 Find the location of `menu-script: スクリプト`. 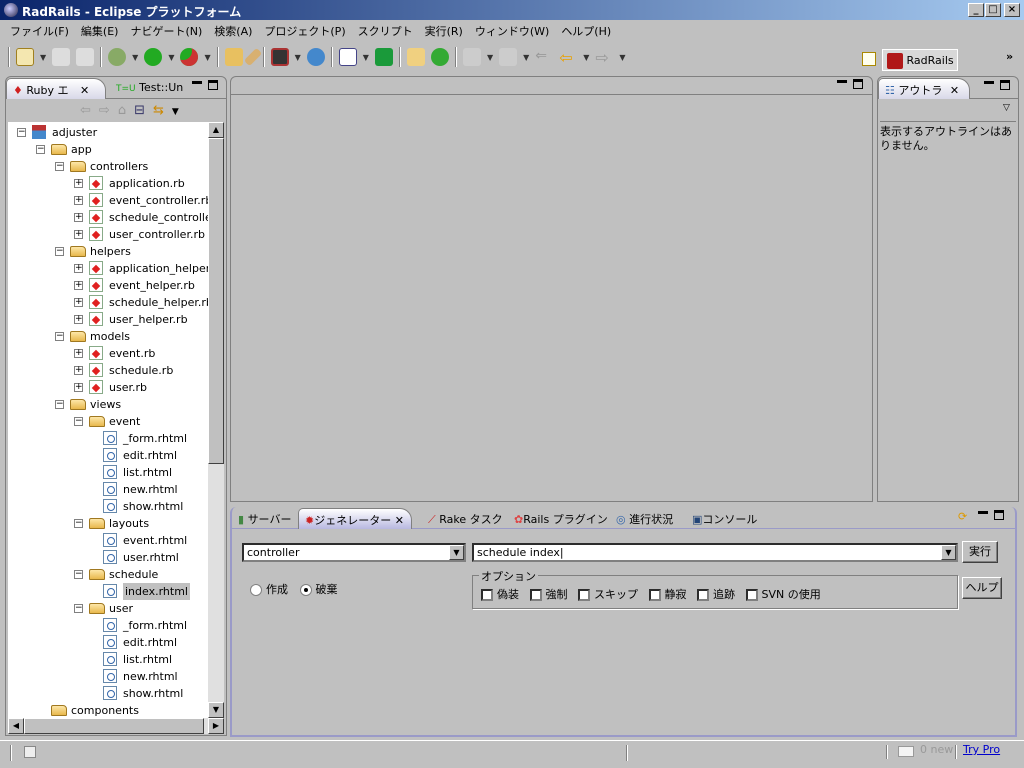

menu-script: スクリプト is located at coordinates (385, 30).